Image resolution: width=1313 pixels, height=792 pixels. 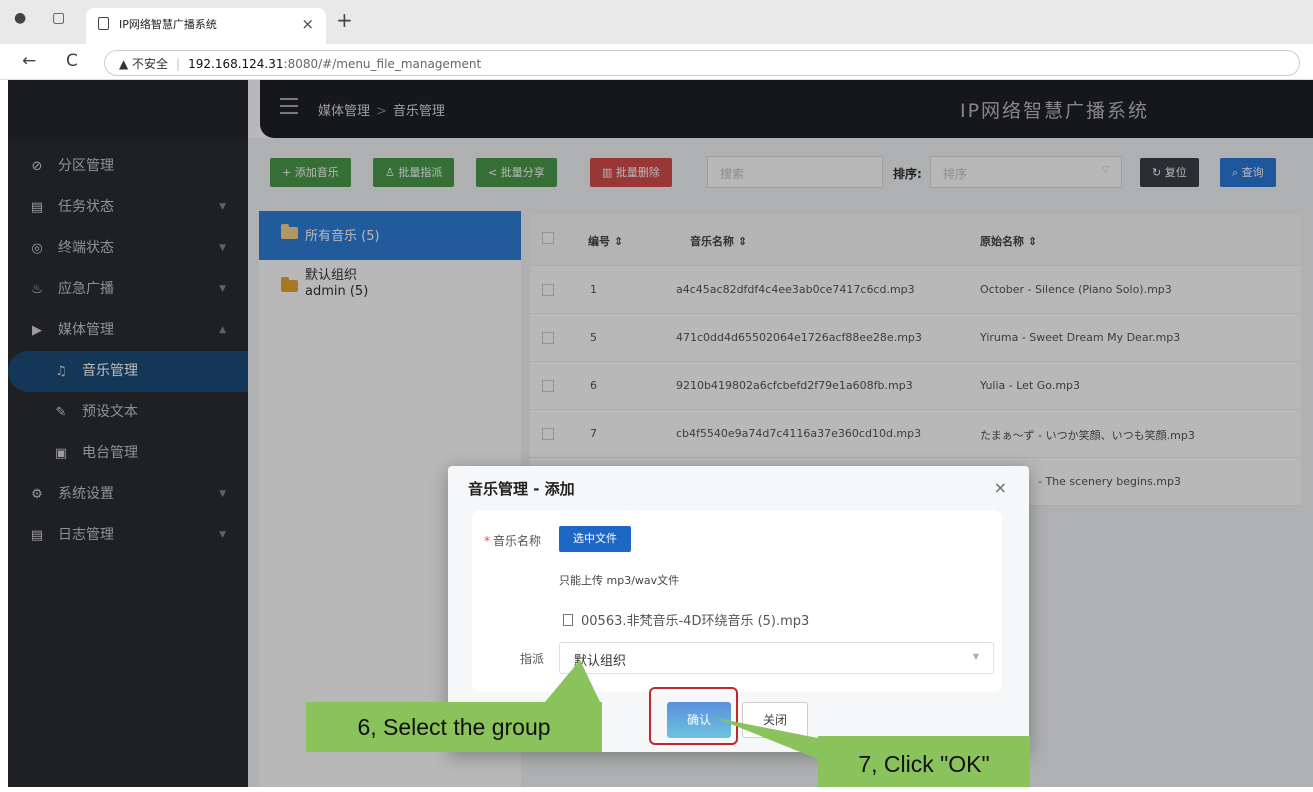 What do you see at coordinates (572, 681) in the screenshot?
I see `step6-pointer` at bounding box center [572, 681].